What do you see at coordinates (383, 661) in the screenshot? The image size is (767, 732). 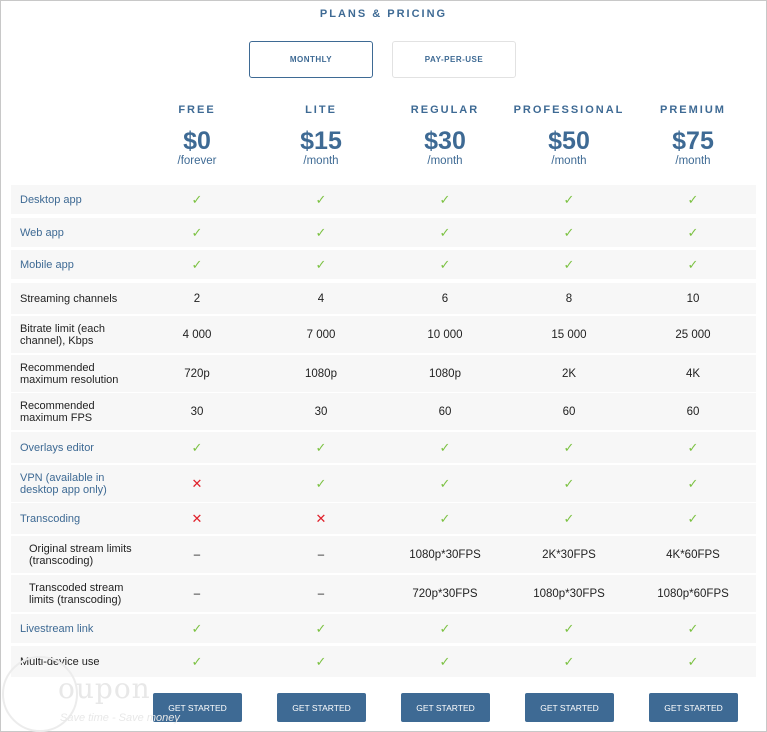 I see `table-row: Multi-device use ✓ ✓ ✓ ✓ ✓` at bounding box center [383, 661].